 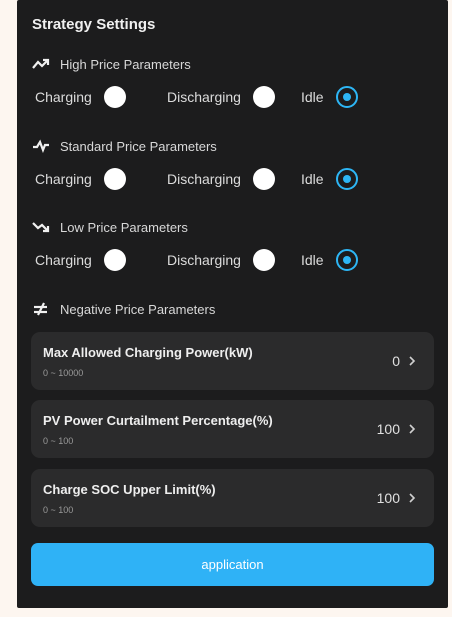 I want to click on trend-down-icon, so click(x=41, y=227).